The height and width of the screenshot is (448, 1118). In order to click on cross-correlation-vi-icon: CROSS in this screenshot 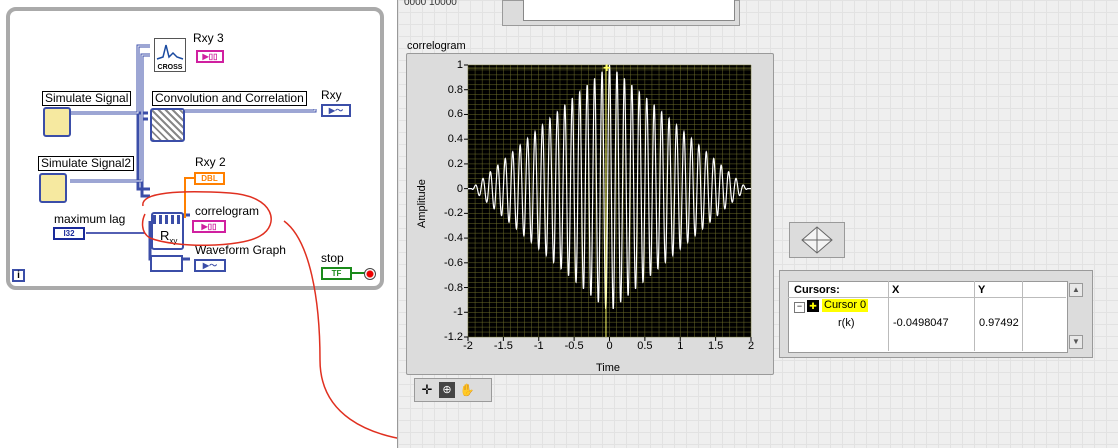, I will do `click(170, 55)`.